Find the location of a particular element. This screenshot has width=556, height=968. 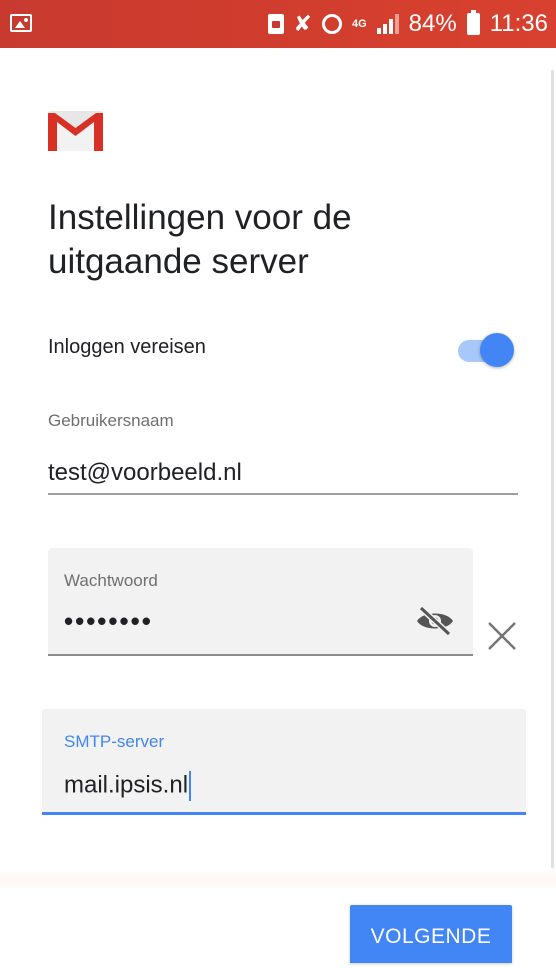

signal-icon is located at coordinates (387, 24).